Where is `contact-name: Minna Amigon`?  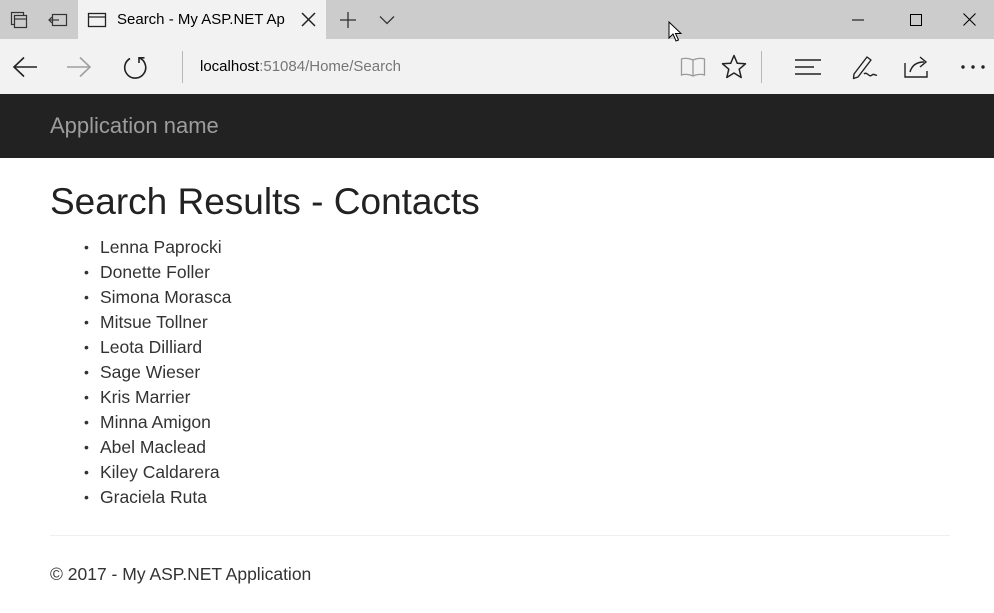
contact-name: Minna Amigon is located at coordinates (155, 422).